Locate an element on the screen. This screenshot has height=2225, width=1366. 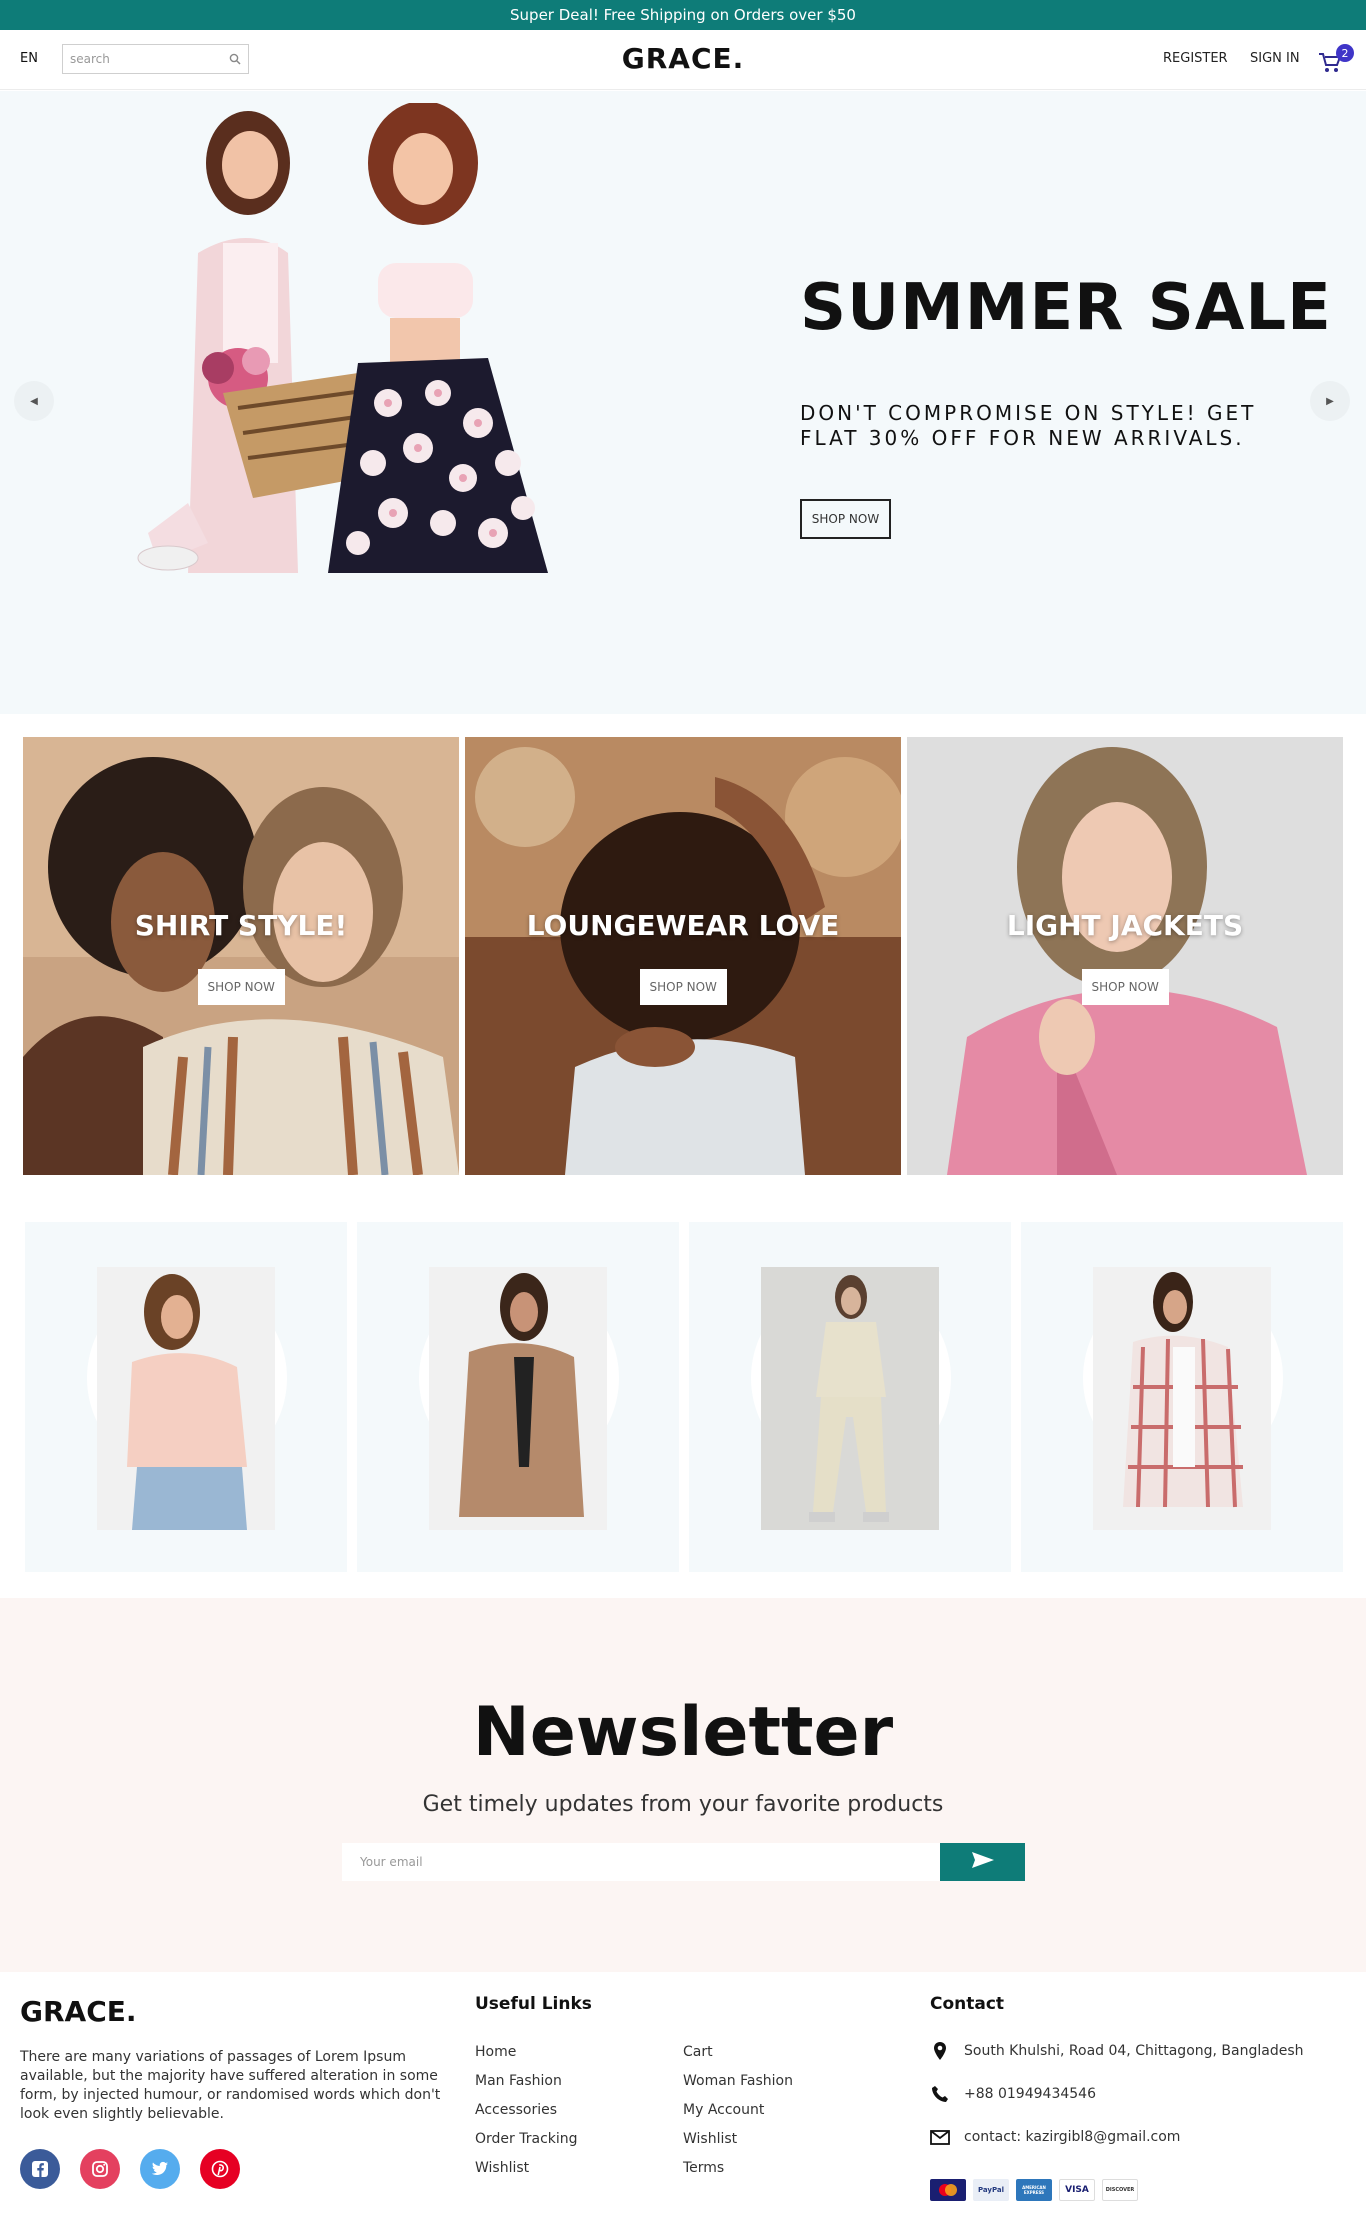
payment-mastercard is located at coordinates (948, 2190).